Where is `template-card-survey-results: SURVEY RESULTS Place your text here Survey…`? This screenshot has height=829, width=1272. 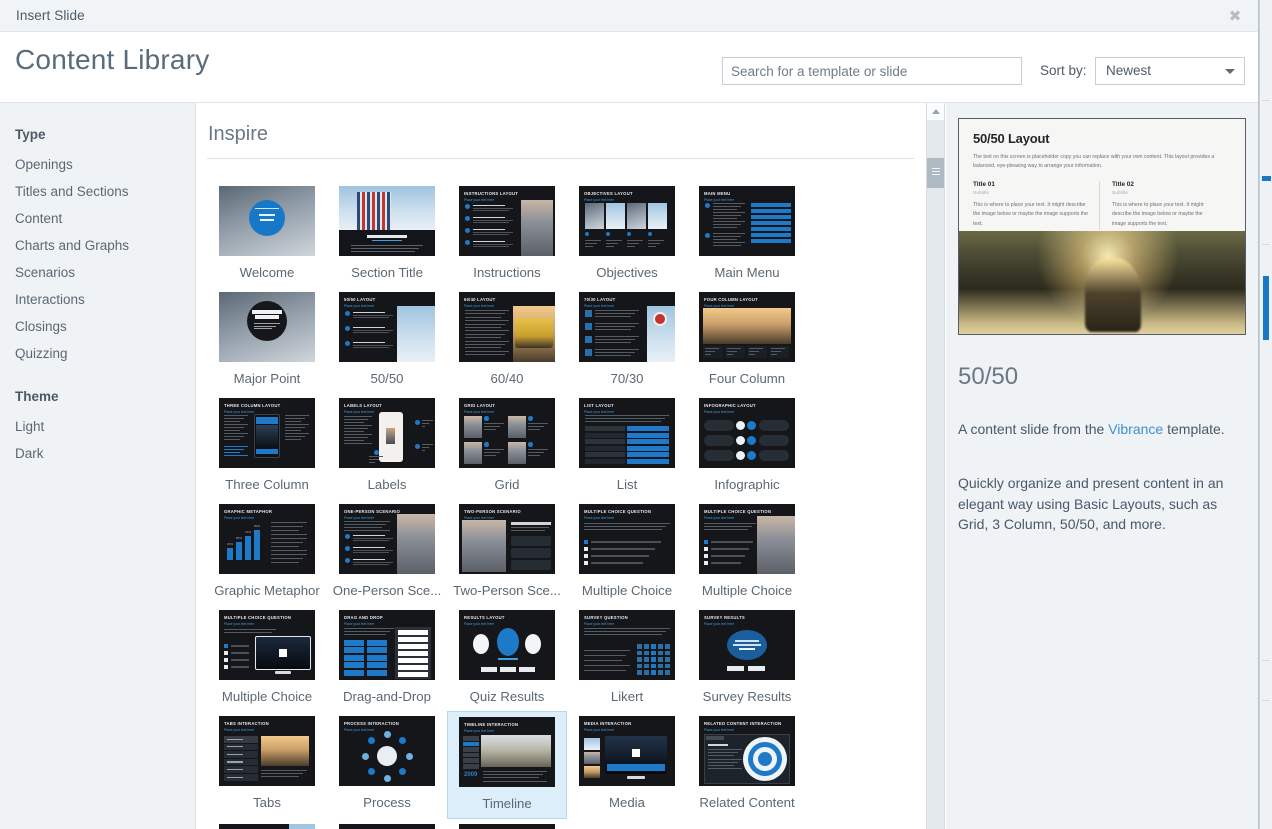
template-card-survey-results: SURVEY RESULTS Place your text here Survey… is located at coordinates (747, 658).